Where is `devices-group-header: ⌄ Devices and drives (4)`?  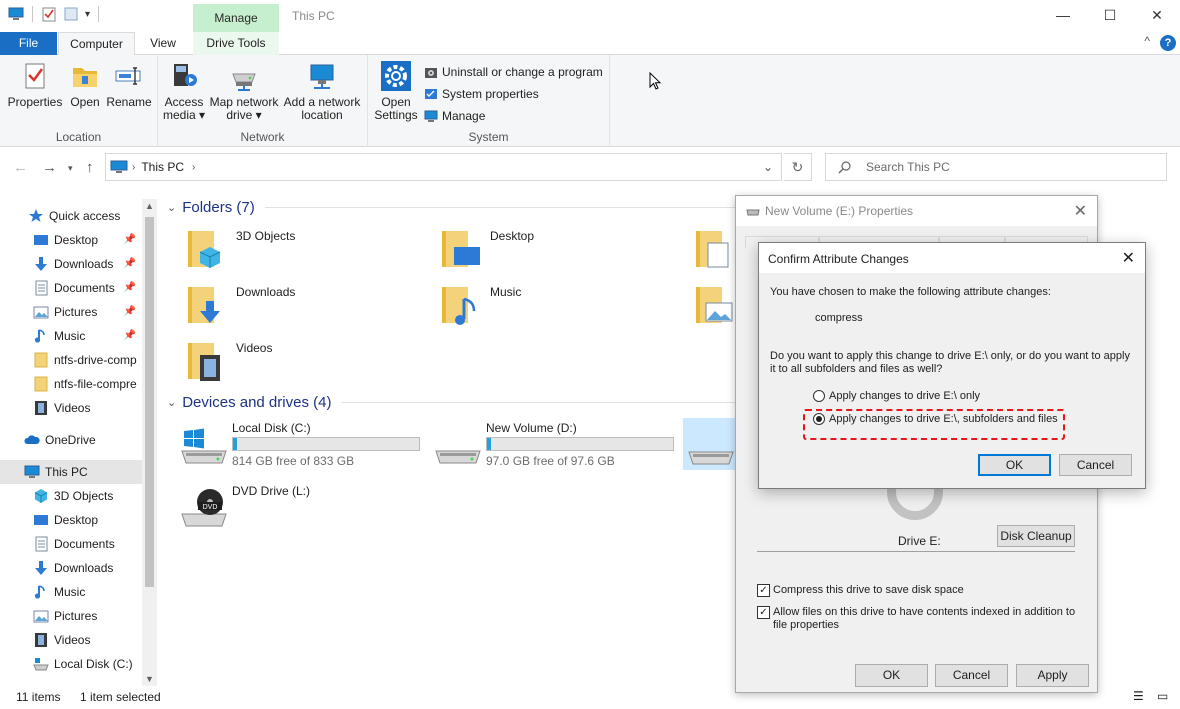
devices-group-header: ⌄ Devices and drives (4) is located at coordinates (454, 402).